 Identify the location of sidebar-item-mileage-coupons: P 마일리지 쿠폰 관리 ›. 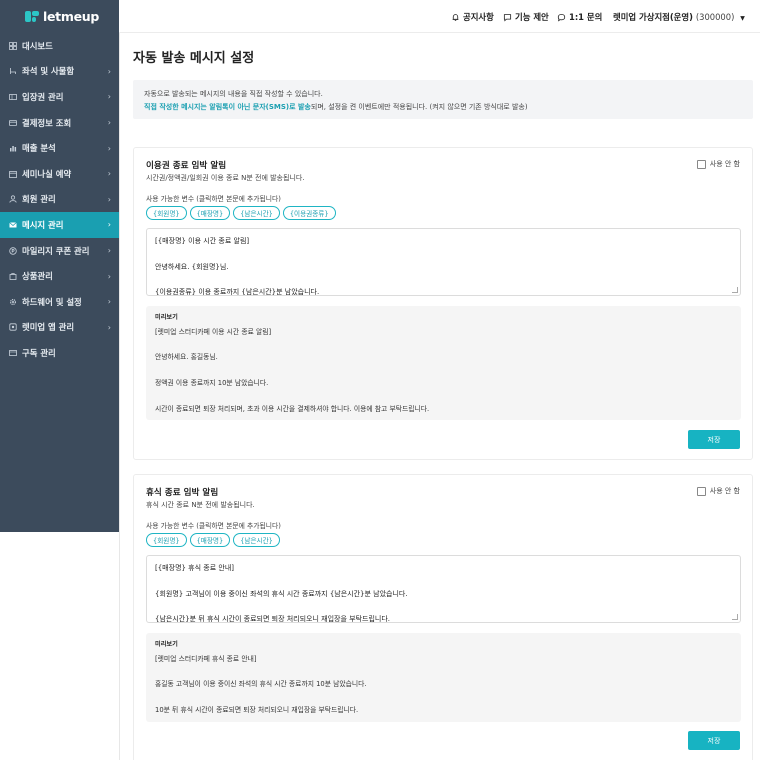
(59, 251).